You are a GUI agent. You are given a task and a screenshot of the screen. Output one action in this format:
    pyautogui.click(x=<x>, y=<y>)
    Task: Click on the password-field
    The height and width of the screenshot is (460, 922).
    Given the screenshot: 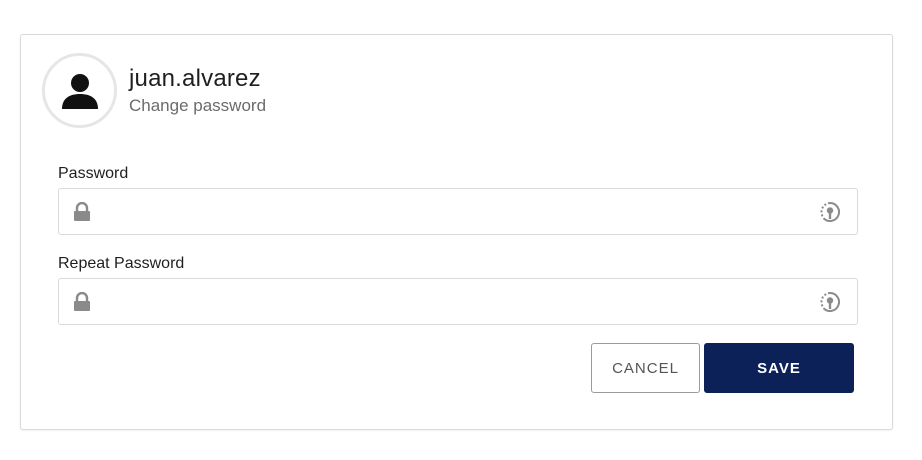 What is the action you would take?
    pyautogui.click(x=458, y=211)
    